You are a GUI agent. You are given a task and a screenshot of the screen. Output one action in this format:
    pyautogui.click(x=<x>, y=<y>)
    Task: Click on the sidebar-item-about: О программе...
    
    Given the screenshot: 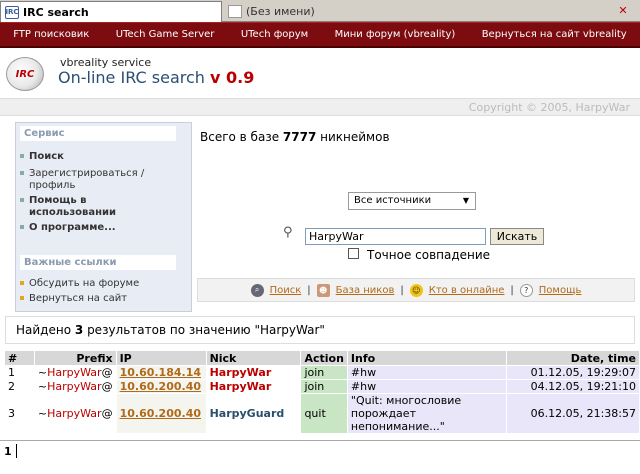 What is the action you would take?
    pyautogui.click(x=100, y=228)
    